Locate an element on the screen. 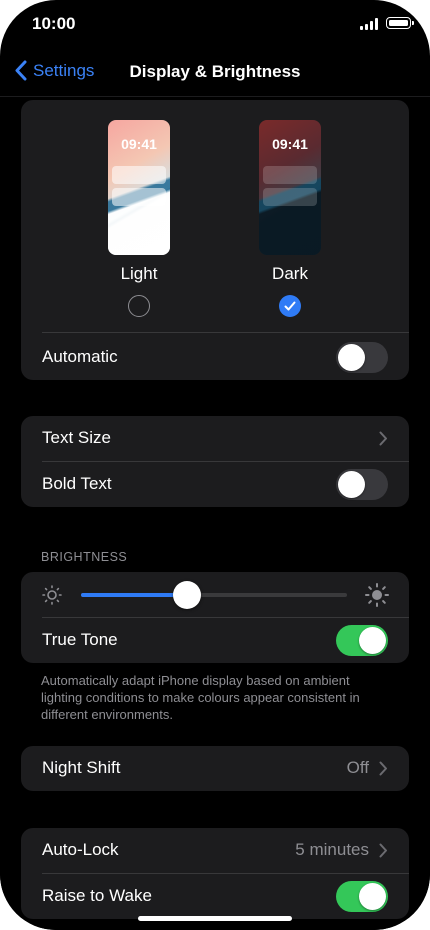  raise-to-wake-toggle is located at coordinates (362, 896).